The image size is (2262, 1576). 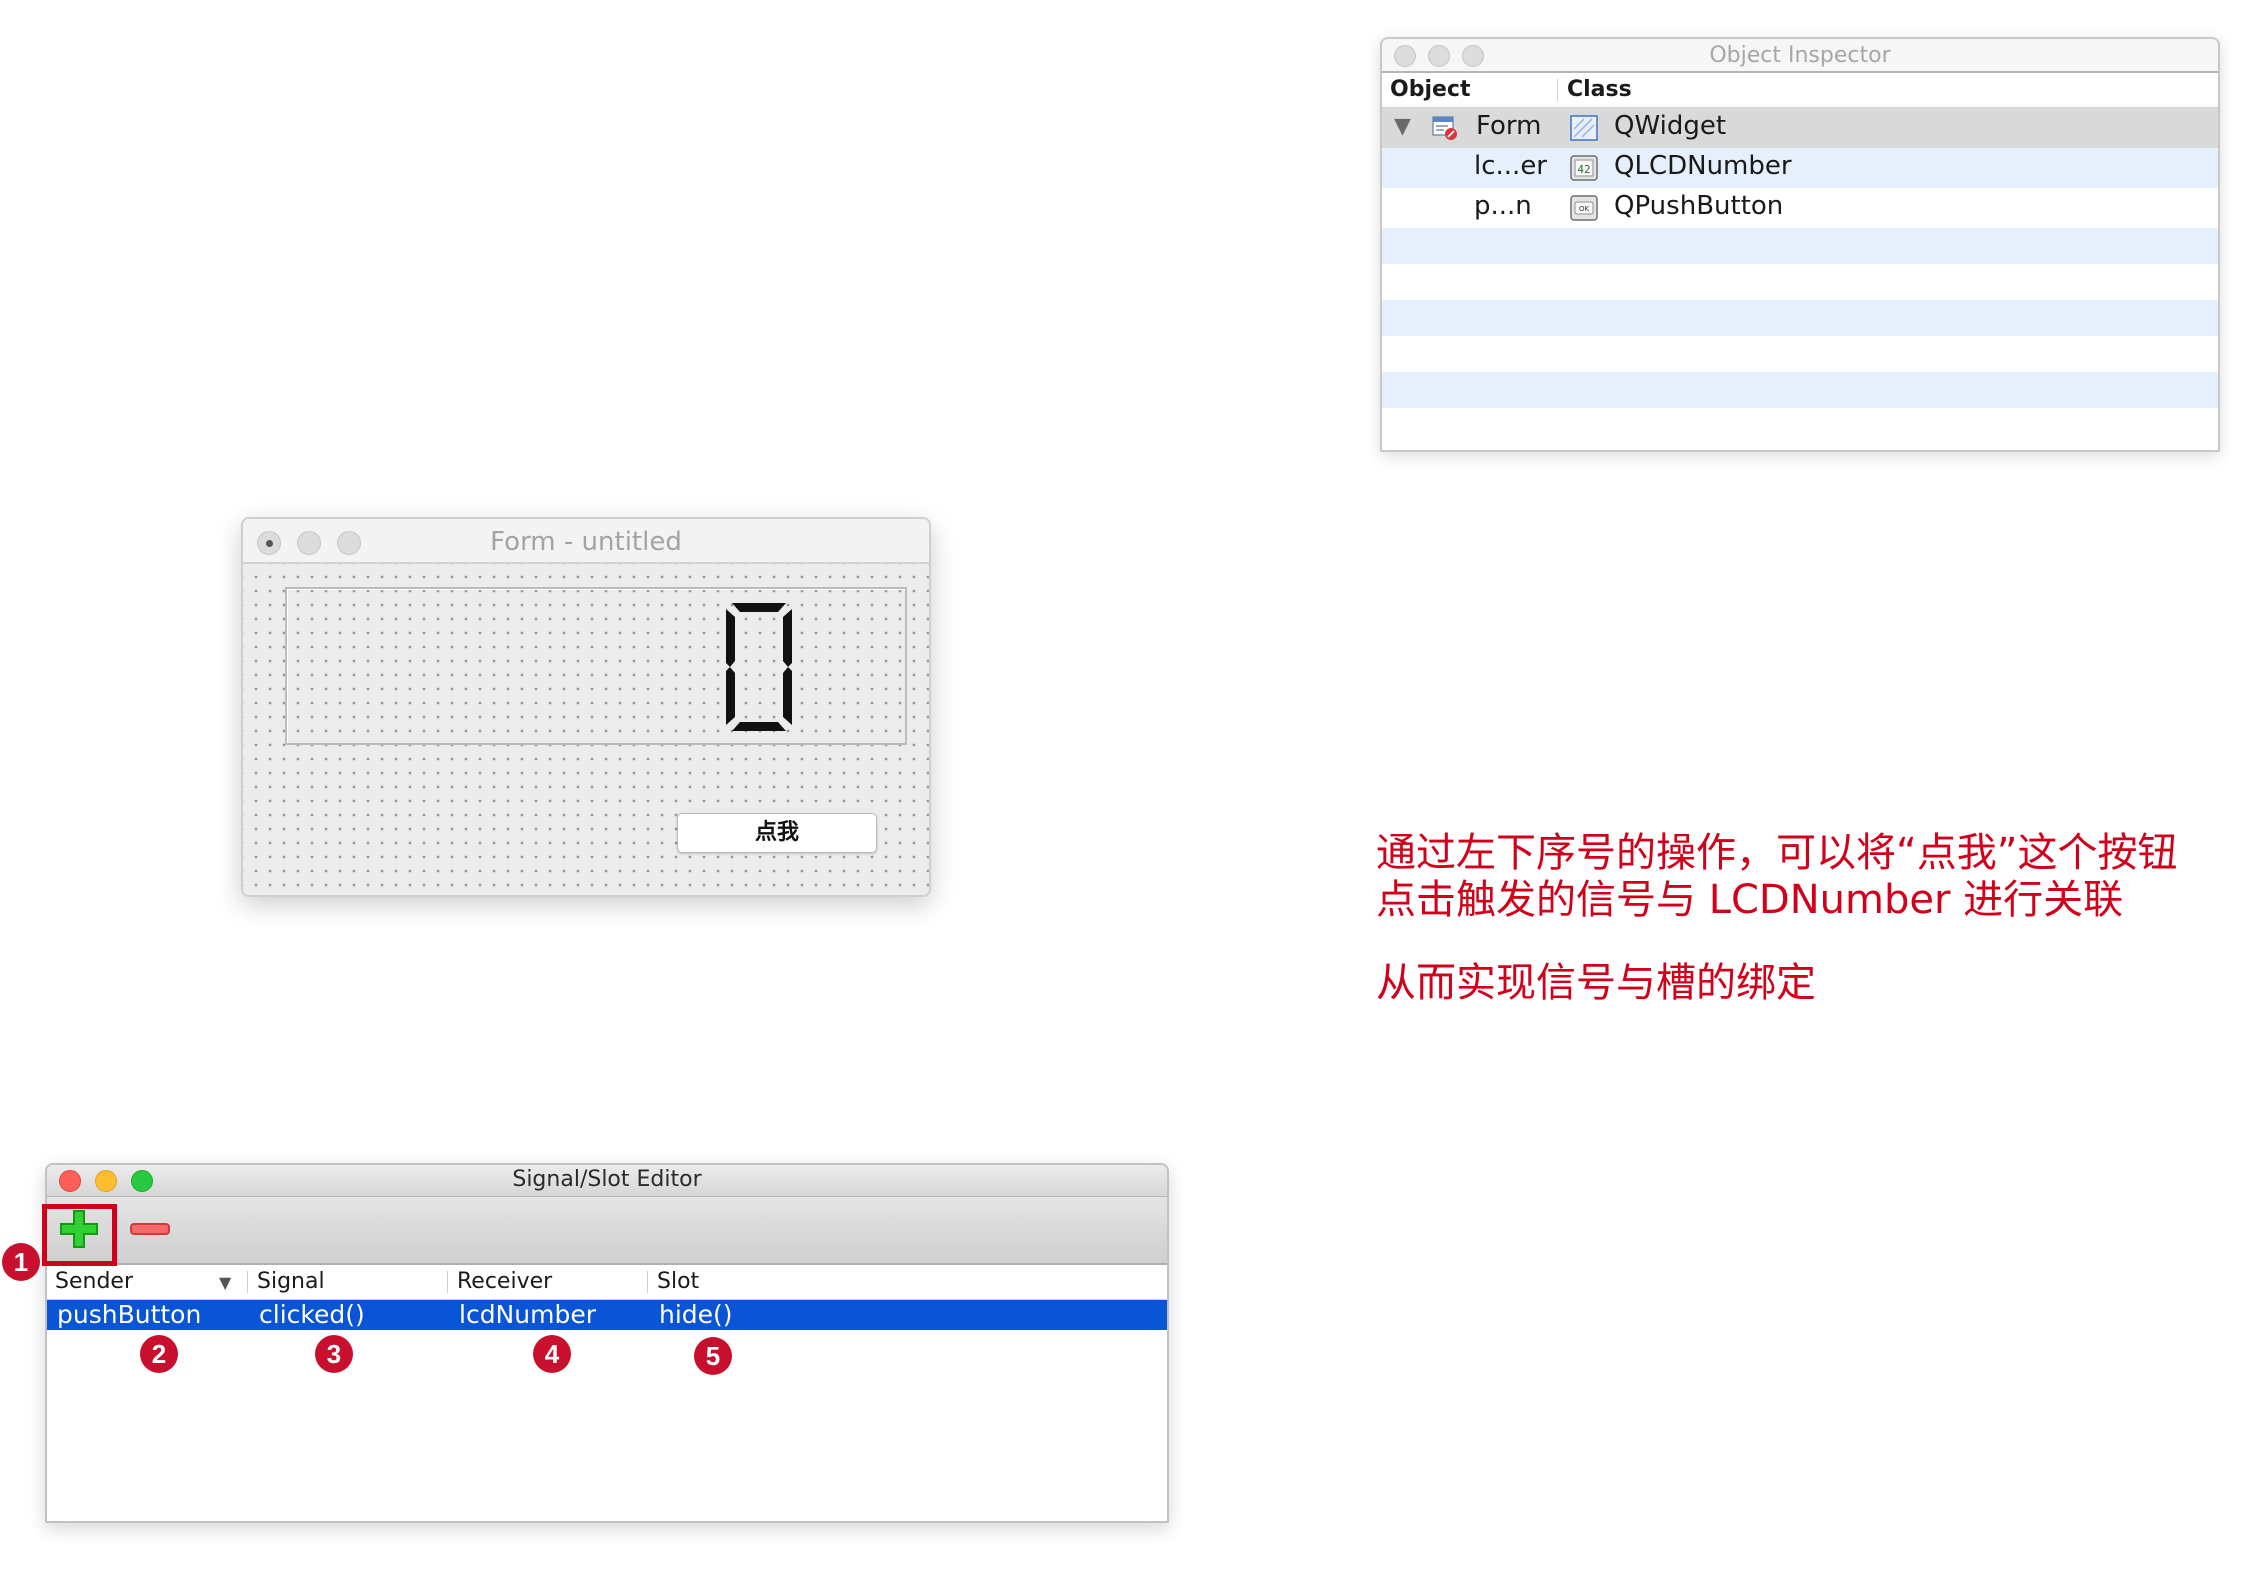 I want to click on window-title: Form - untitled, so click(x=586, y=542).